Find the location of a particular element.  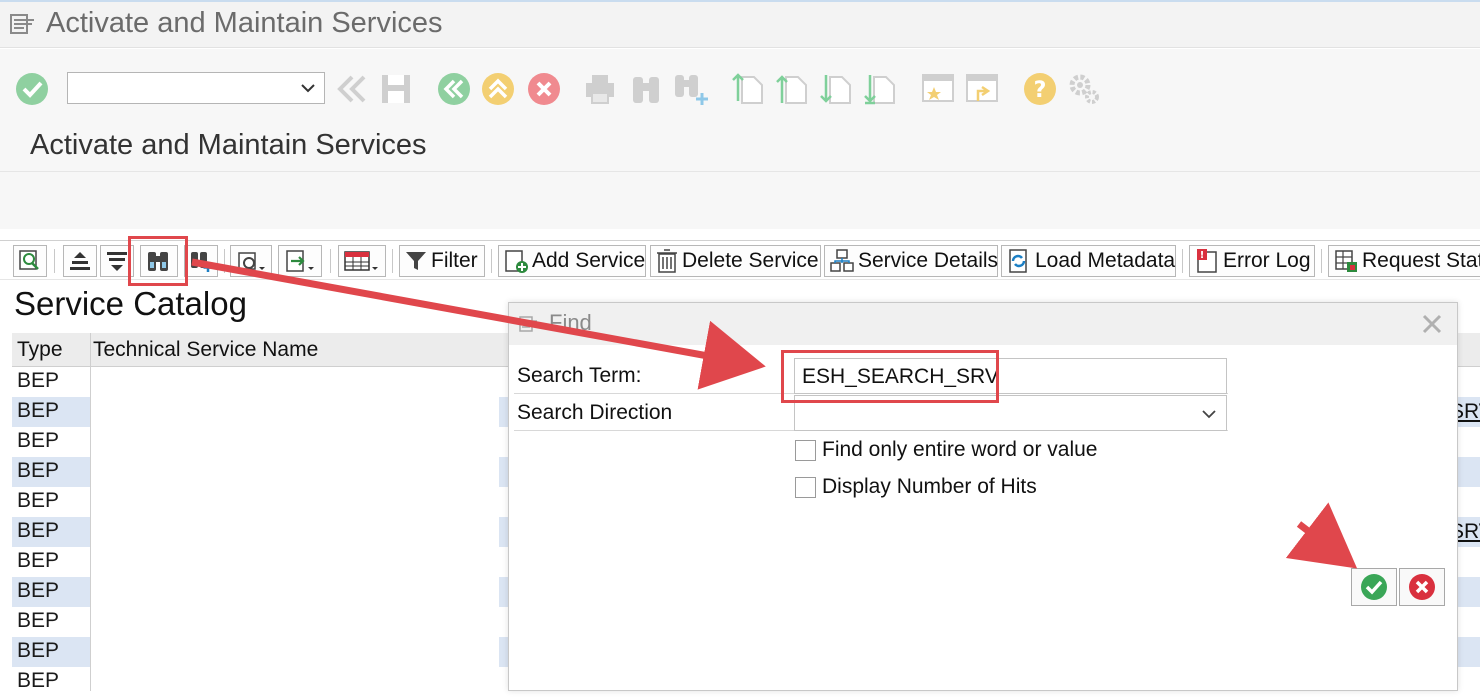

exit-button is located at coordinates (498, 89).